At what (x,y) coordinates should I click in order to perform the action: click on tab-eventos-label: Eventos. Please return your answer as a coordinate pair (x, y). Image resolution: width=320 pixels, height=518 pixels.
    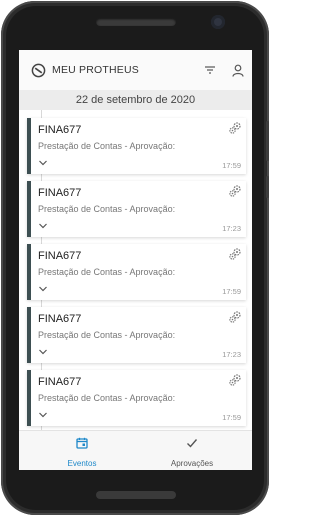
    Looking at the image, I should click on (82, 463).